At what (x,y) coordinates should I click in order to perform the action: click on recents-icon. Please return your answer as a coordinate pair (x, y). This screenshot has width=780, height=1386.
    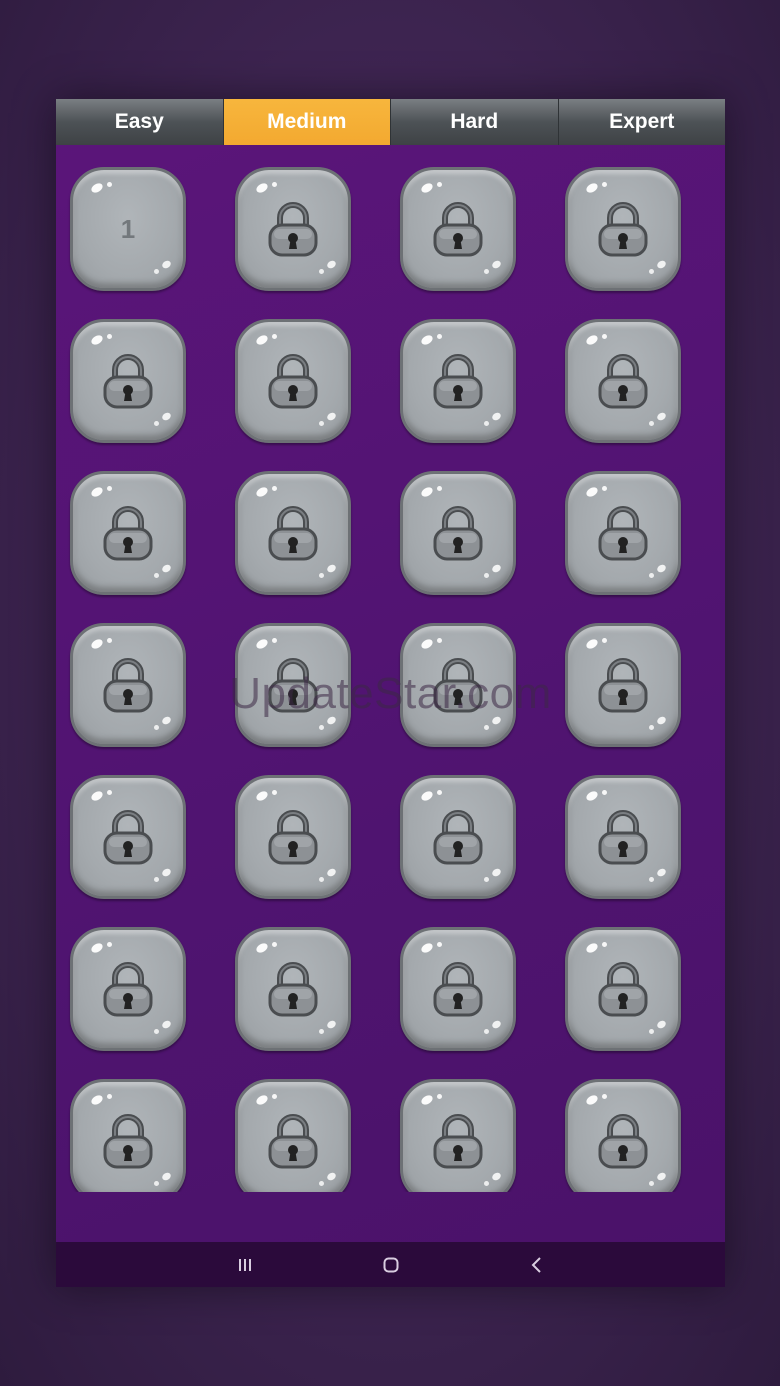
    Looking at the image, I should click on (244, 1264).